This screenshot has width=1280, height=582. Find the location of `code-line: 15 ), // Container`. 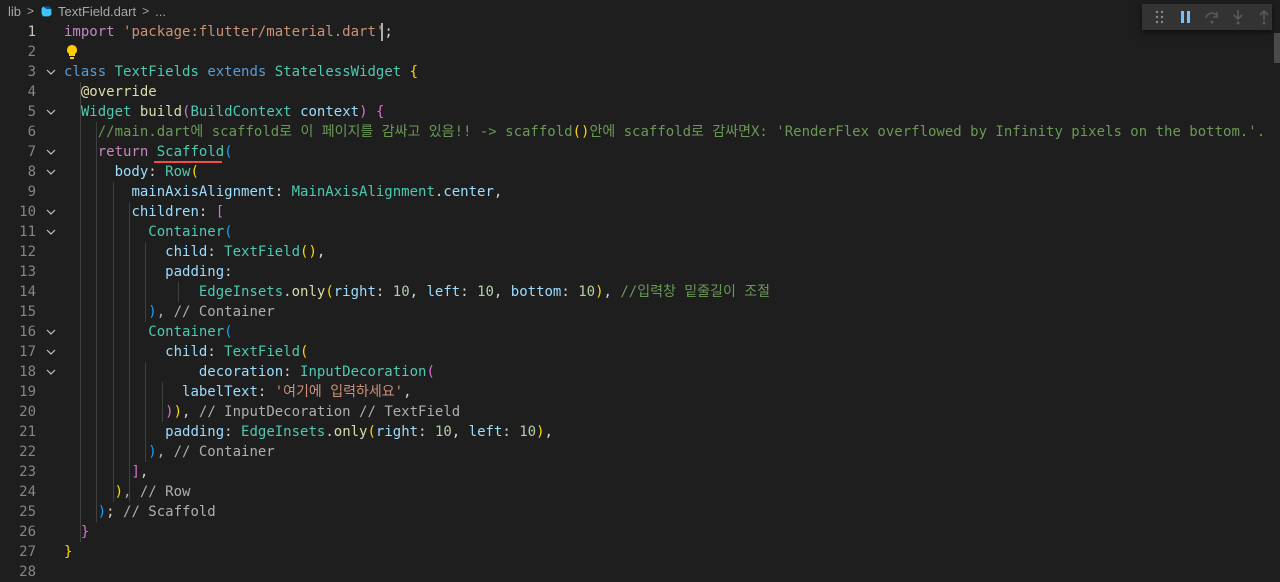

code-line: 15 ), // Container is located at coordinates (640, 312).